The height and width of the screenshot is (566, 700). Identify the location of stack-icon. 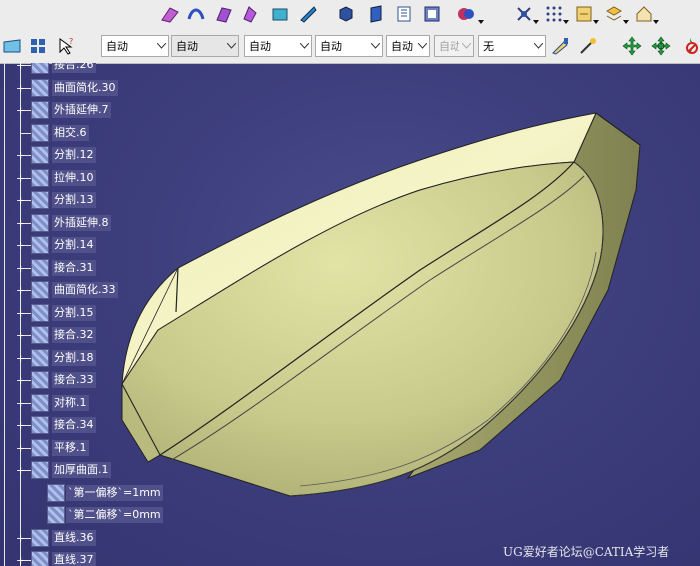
(614, 14).